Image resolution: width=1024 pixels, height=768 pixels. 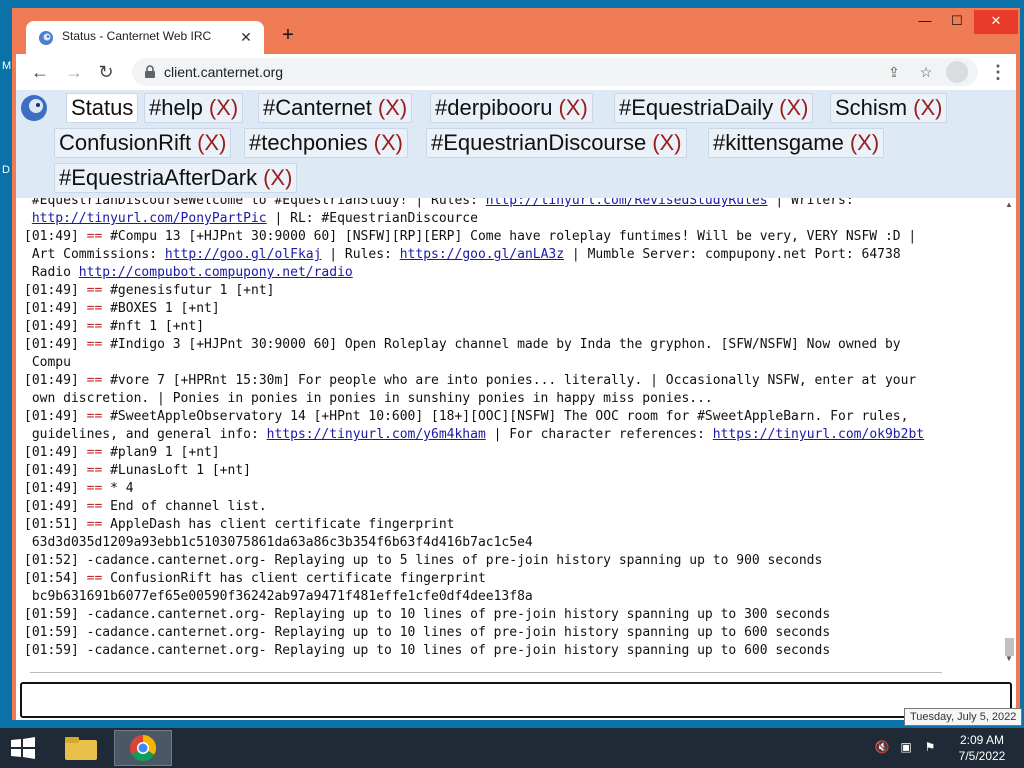 I want to click on log-timestamp: [01:52], so click(x=51, y=560).